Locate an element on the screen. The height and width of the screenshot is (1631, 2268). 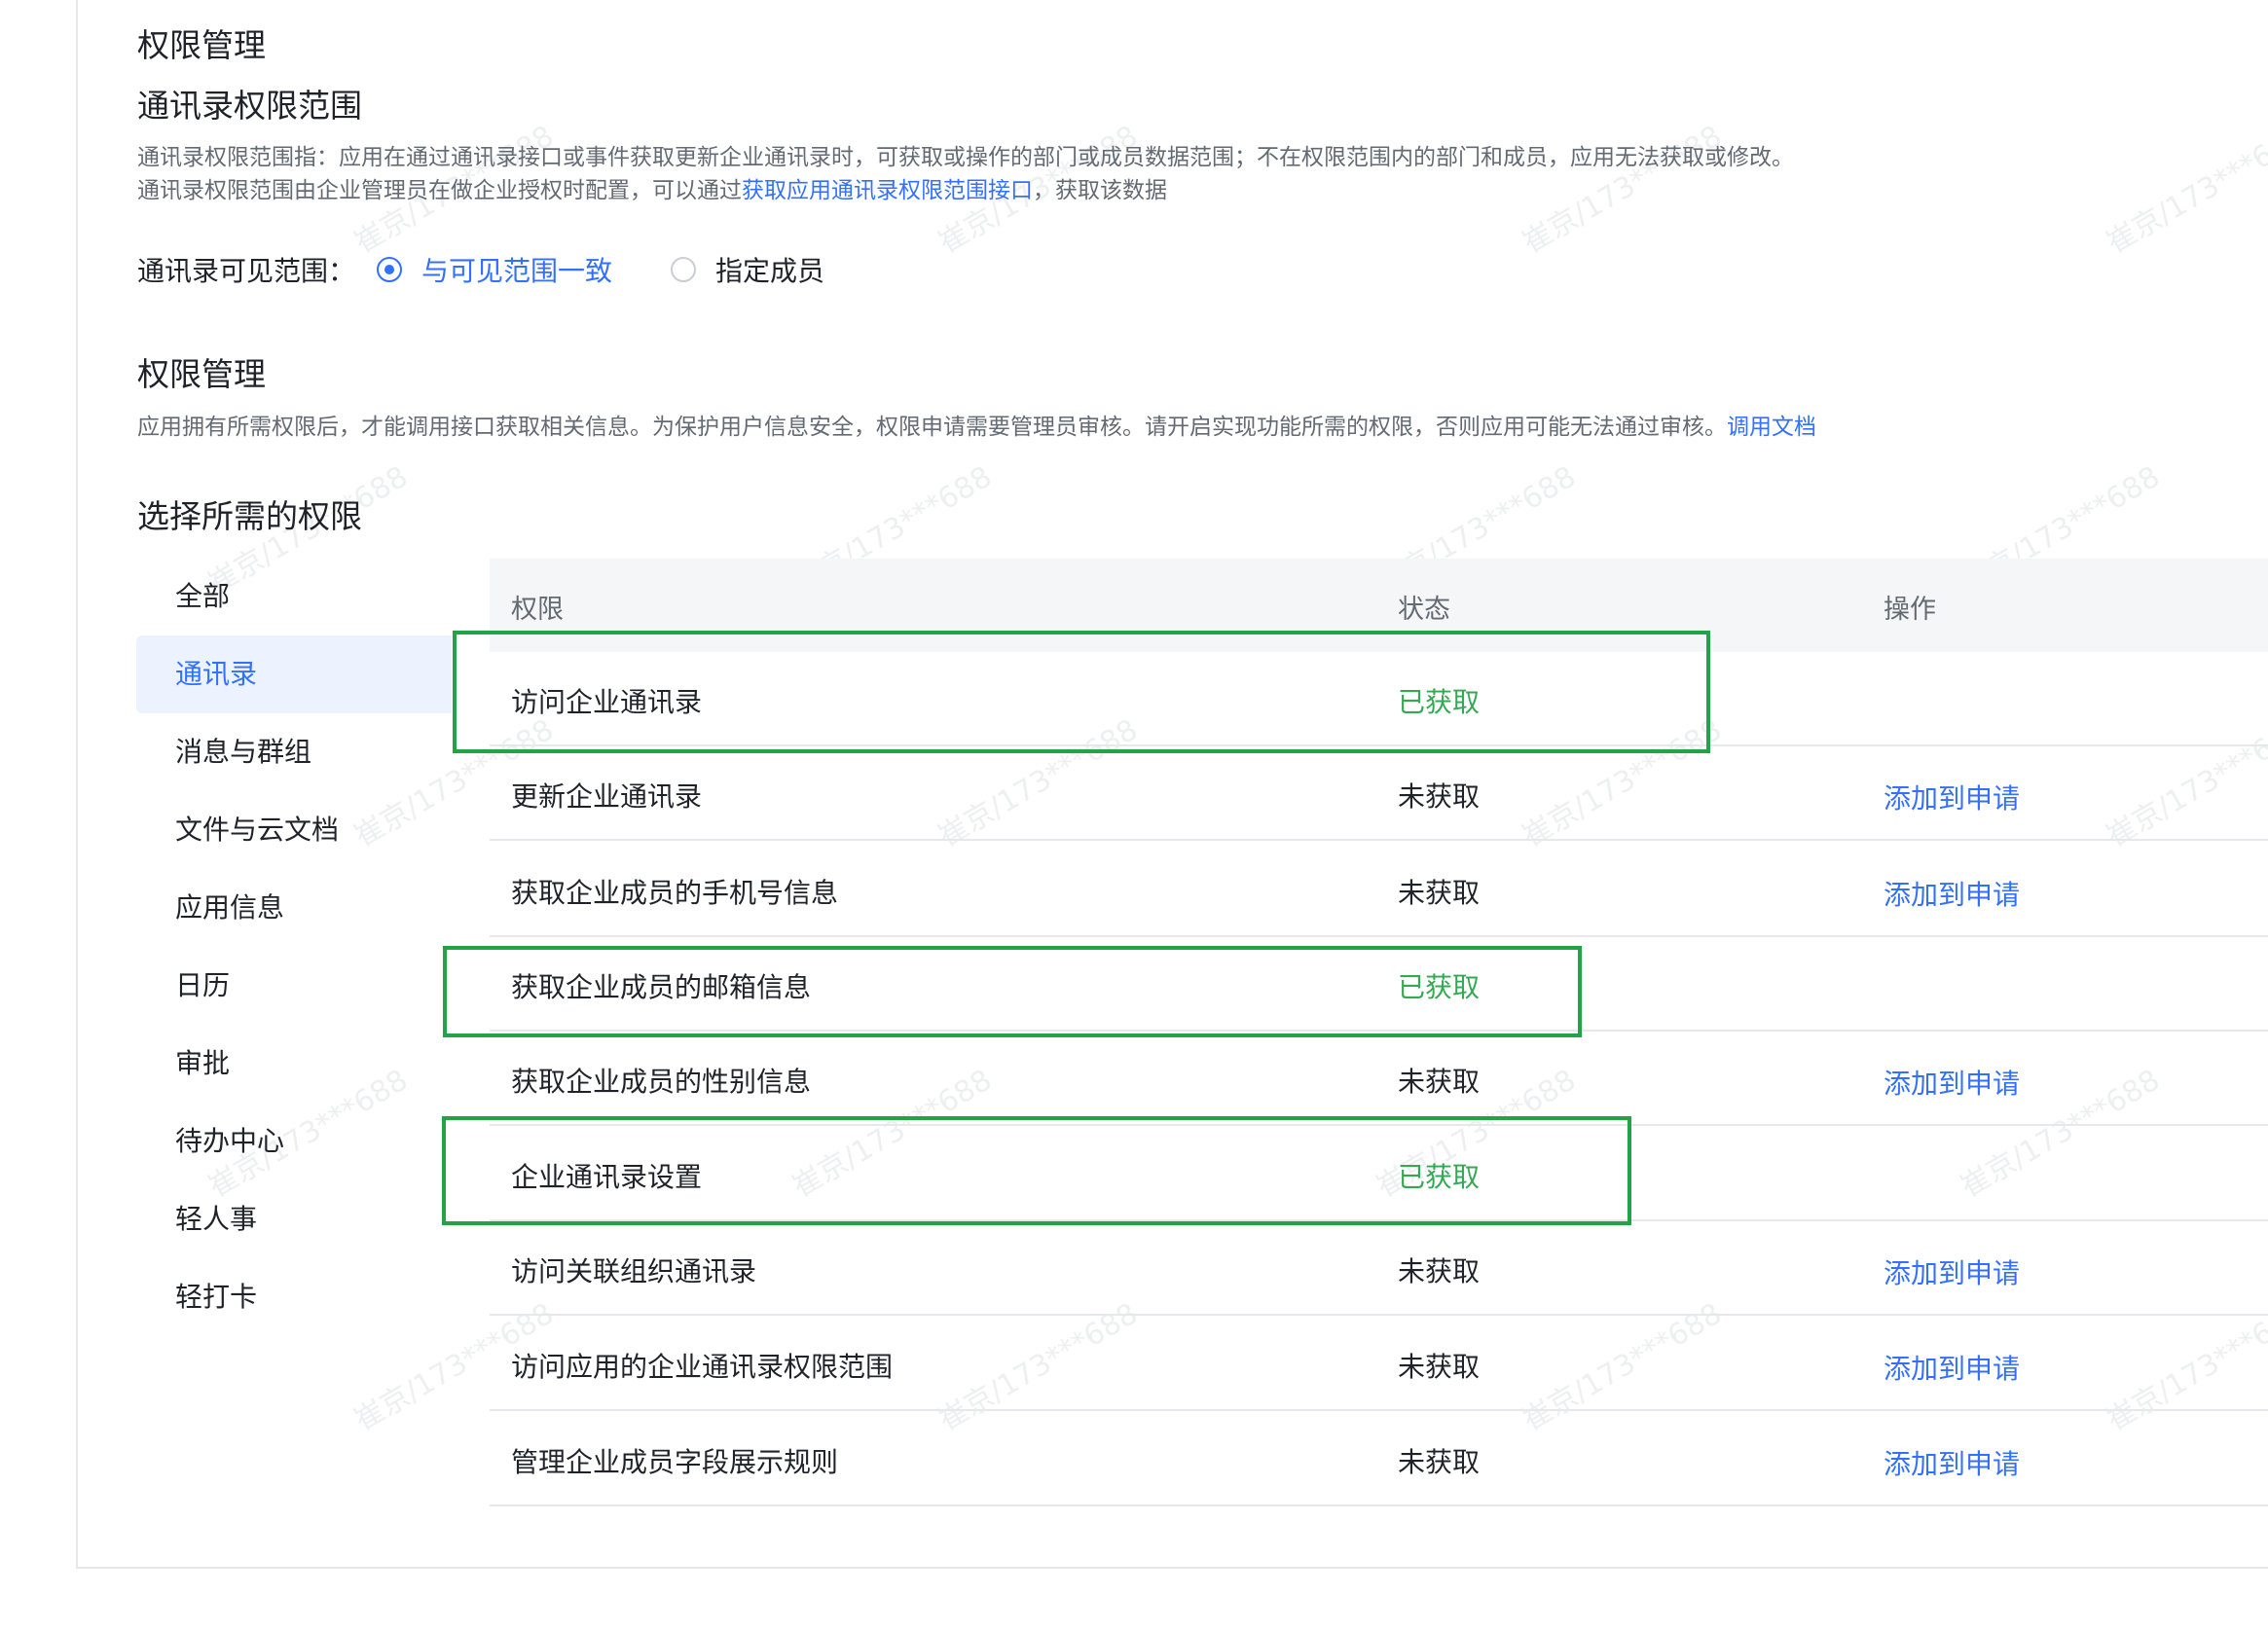
select-permissions-title: 选择所需的权限 is located at coordinates (249, 516).